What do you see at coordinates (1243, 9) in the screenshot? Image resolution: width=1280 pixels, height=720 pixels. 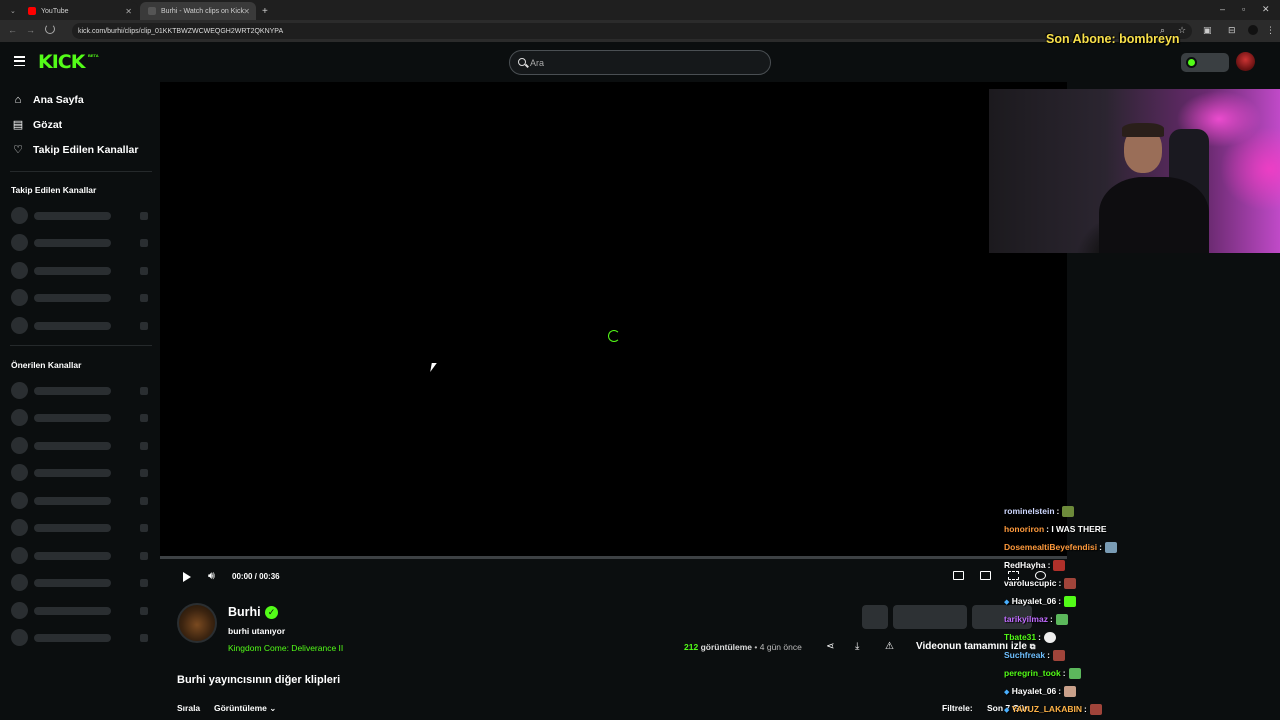 I see `maximize-icon: ▫` at bounding box center [1243, 9].